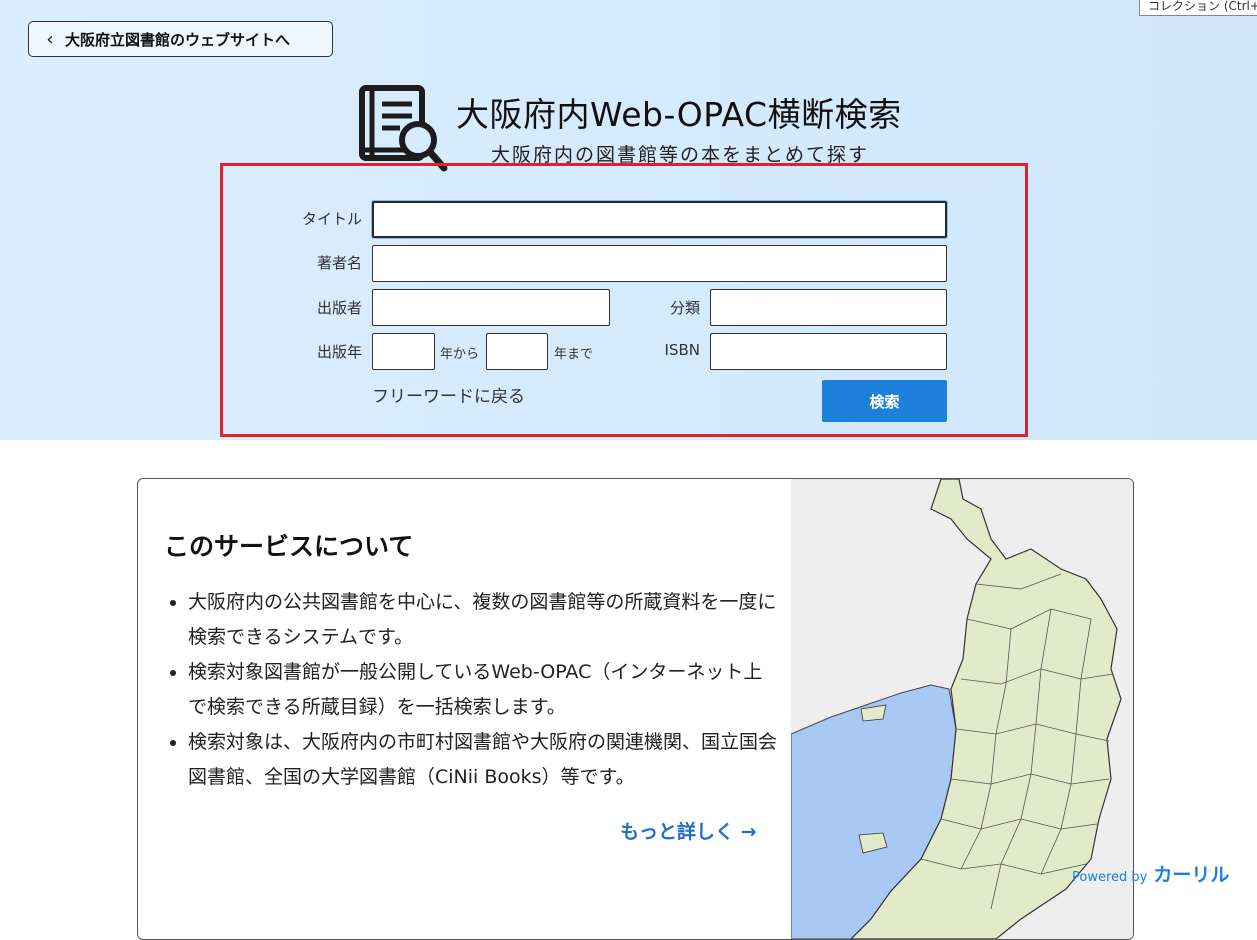  I want to click on back-to-library-button: ‹ 大阪府立図書館のウェブサイトへ, so click(180, 39).